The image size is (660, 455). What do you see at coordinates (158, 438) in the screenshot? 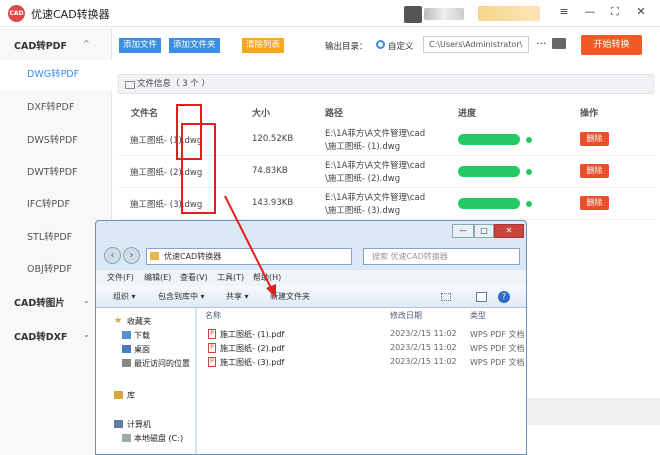
I see `nav-local-disk: 本地磁盘 (C:)` at bounding box center [158, 438].